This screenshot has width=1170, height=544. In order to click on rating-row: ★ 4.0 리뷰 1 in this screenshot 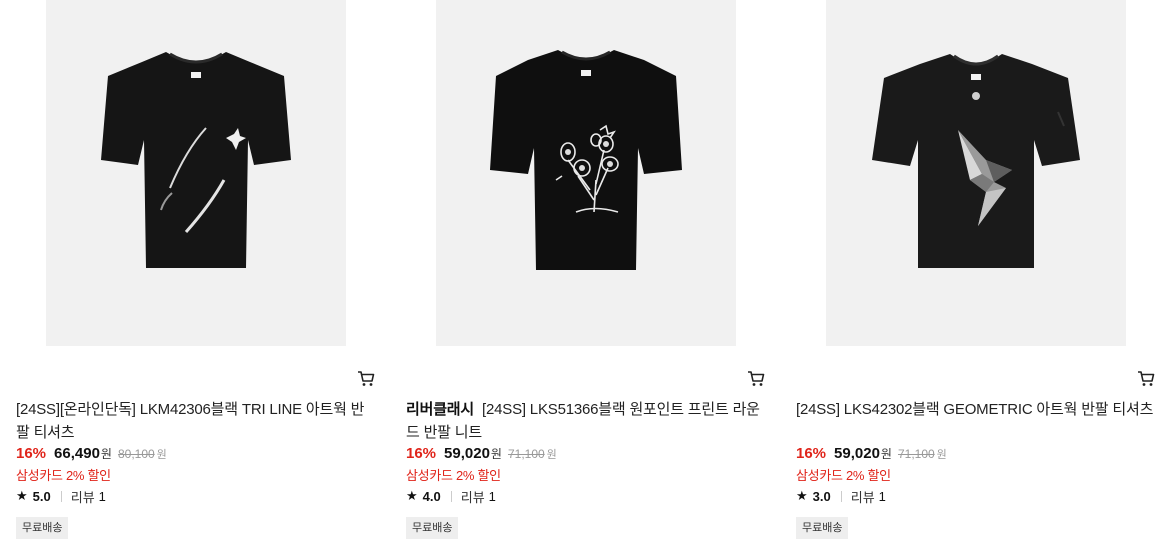, I will do `click(451, 496)`.